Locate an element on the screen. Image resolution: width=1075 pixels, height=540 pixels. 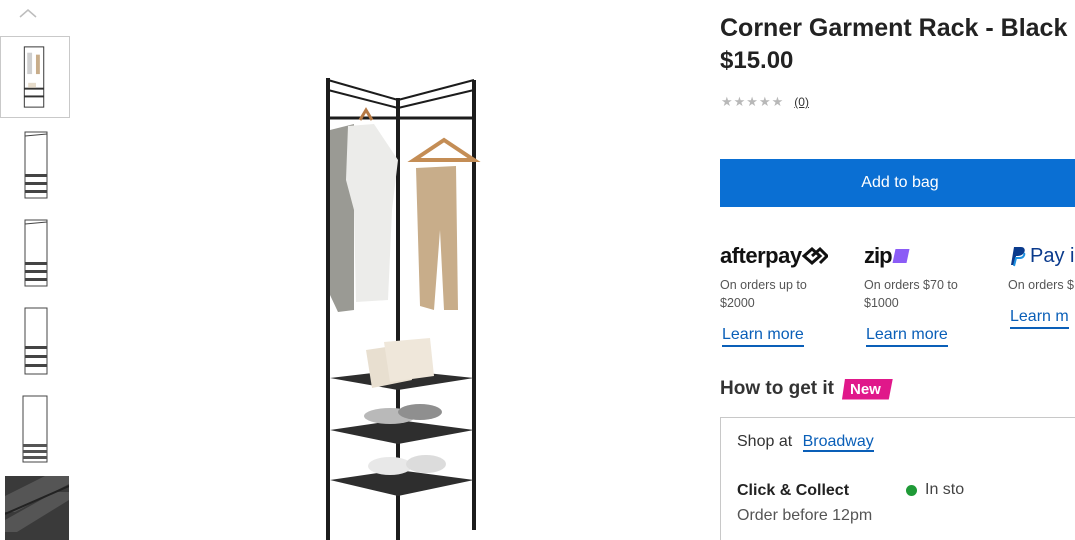
payment-zip: zip On orders $70 to $1000 Learn more is located at coordinates (934, 293).